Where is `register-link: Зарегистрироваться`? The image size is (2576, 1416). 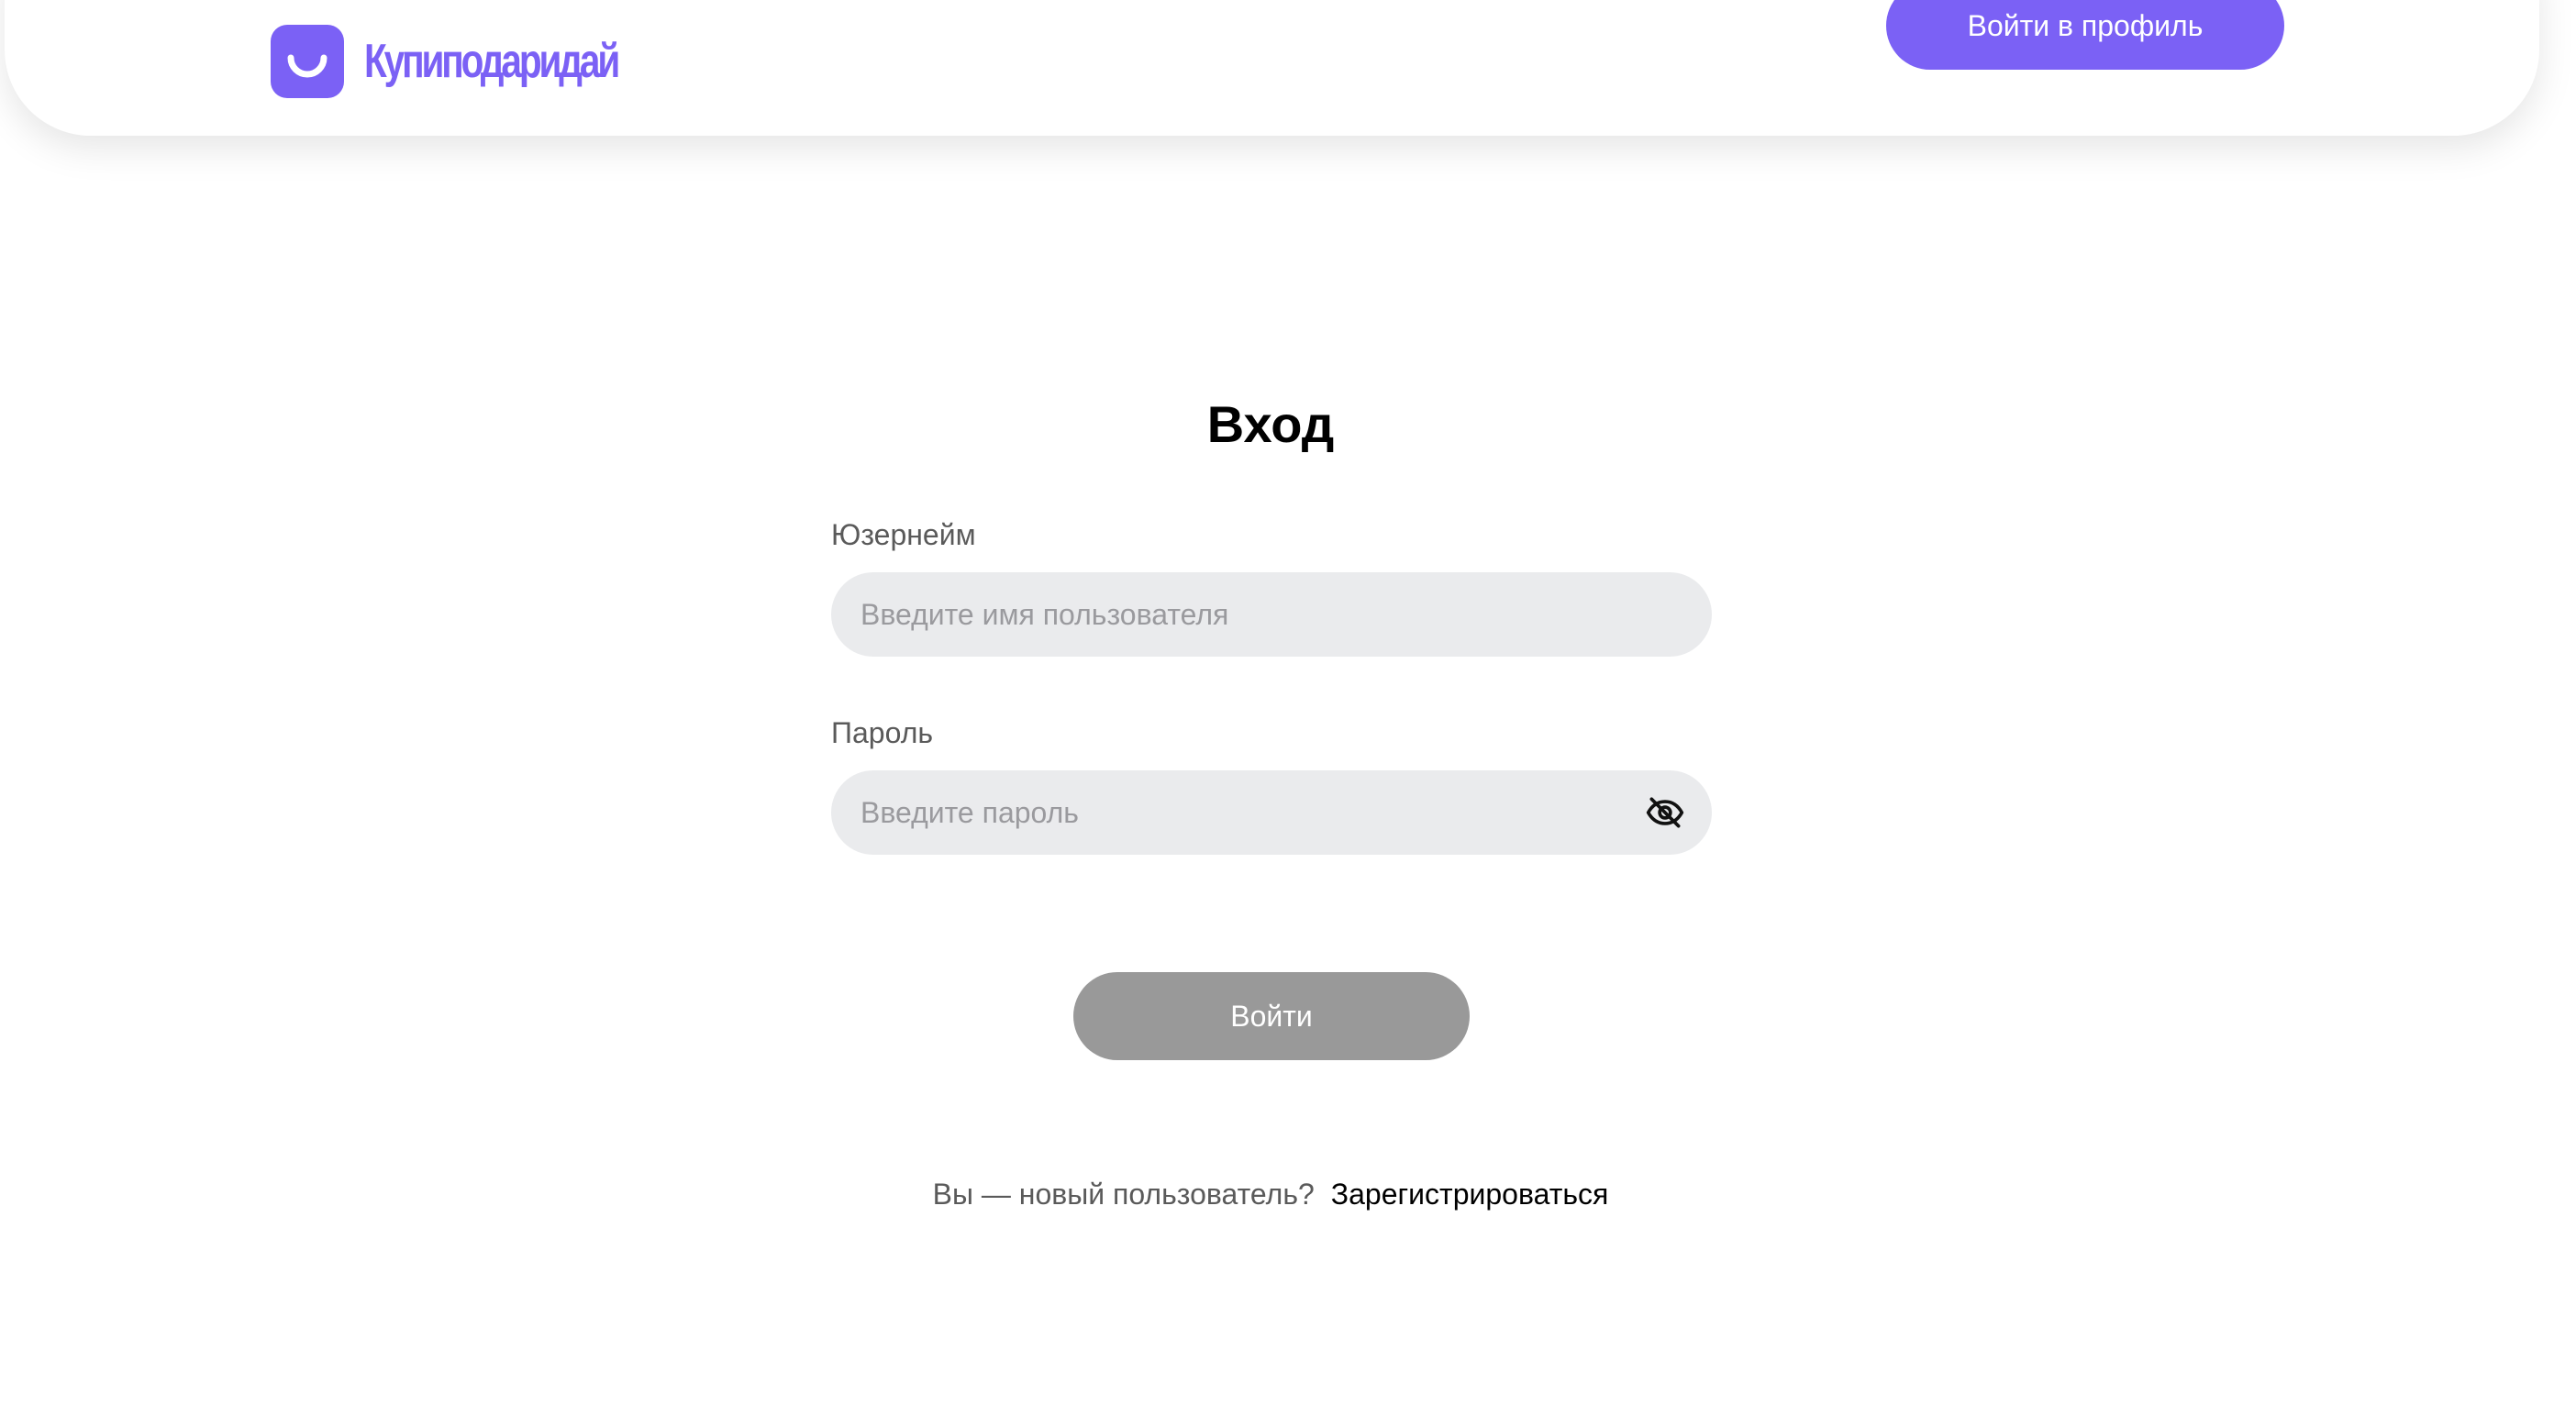 register-link: Зарегистрироваться is located at coordinates (1470, 1194).